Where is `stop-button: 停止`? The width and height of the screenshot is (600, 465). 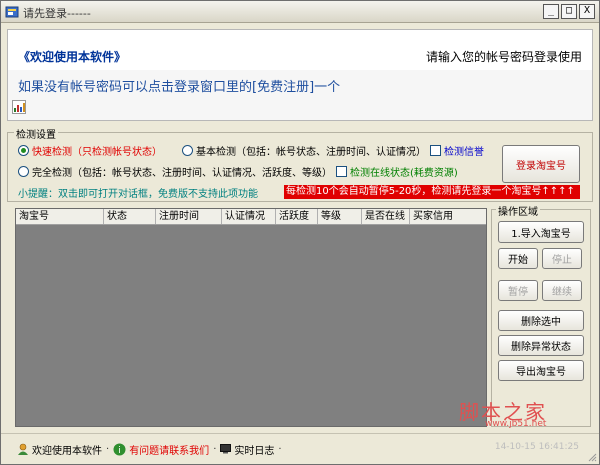
stop-button: 停止 is located at coordinates (562, 258).